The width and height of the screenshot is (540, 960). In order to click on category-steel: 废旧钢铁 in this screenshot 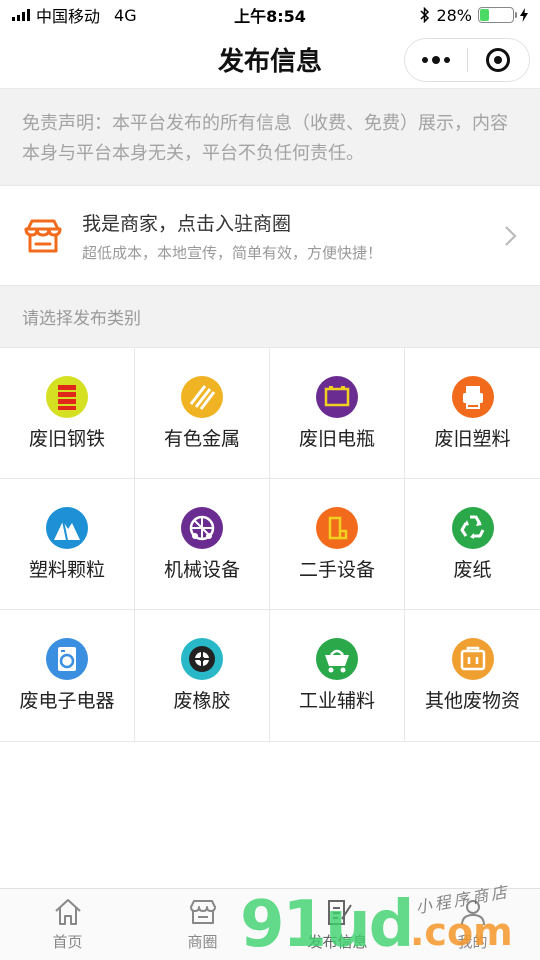, I will do `click(67, 413)`.